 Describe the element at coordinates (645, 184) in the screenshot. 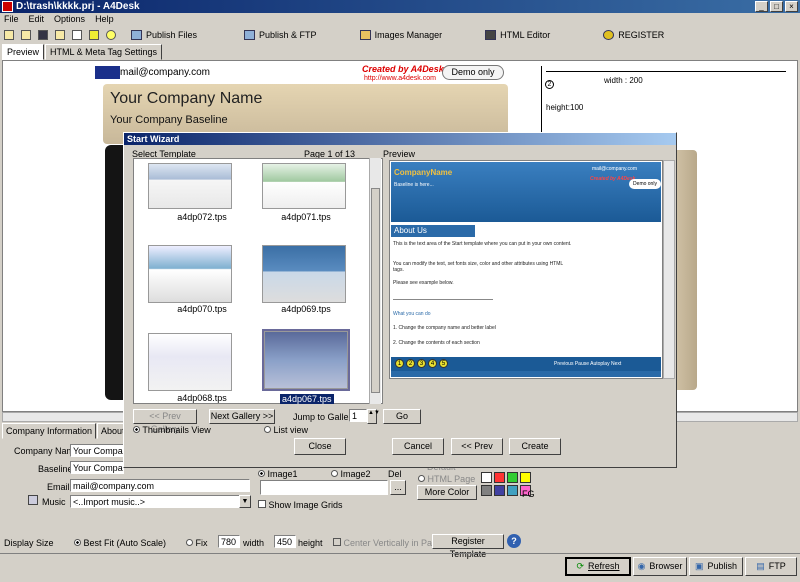

I see `preview-mini-demo: Demo only` at that location.